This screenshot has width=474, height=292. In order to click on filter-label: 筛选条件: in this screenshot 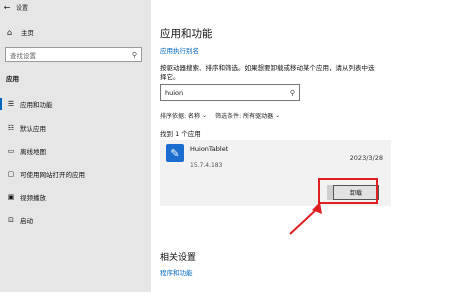, I will do `click(228, 116)`.